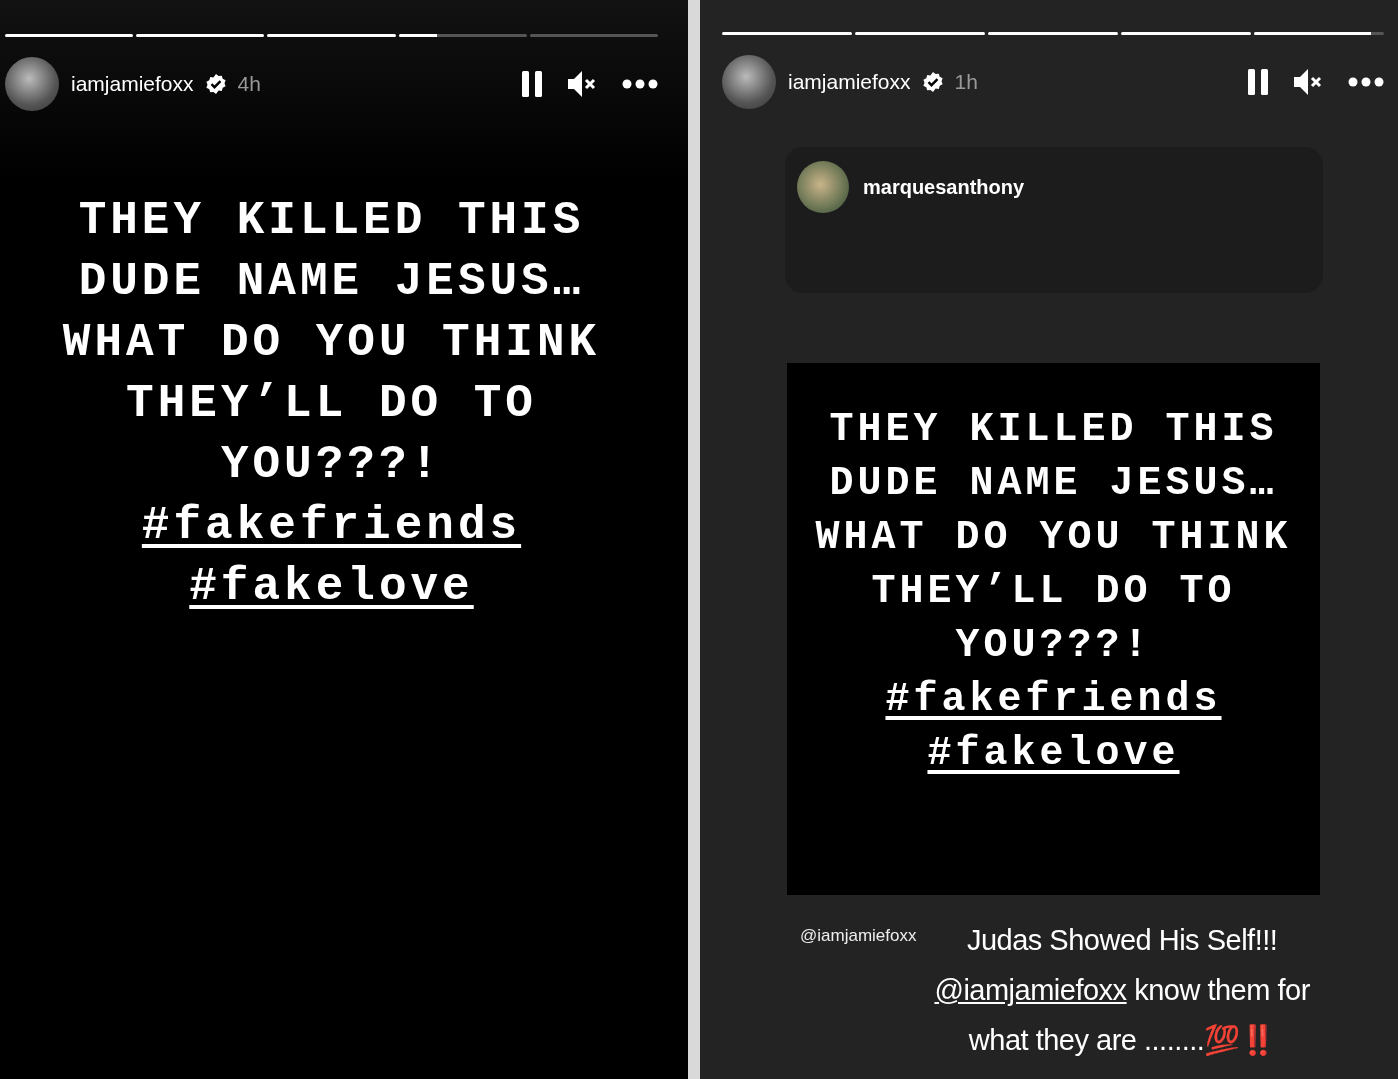  Describe the element at coordinates (966, 82) in the screenshot. I see `post-time: 1h` at that location.